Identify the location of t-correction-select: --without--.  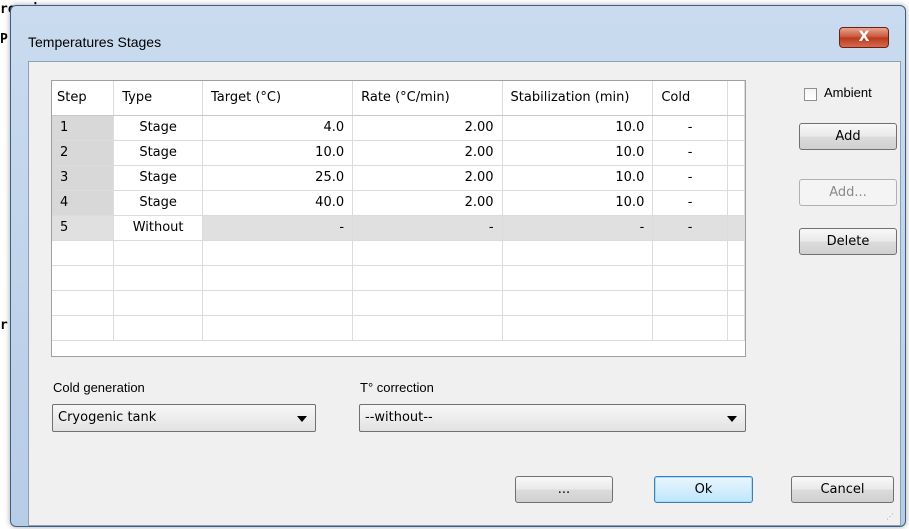
(552, 418).